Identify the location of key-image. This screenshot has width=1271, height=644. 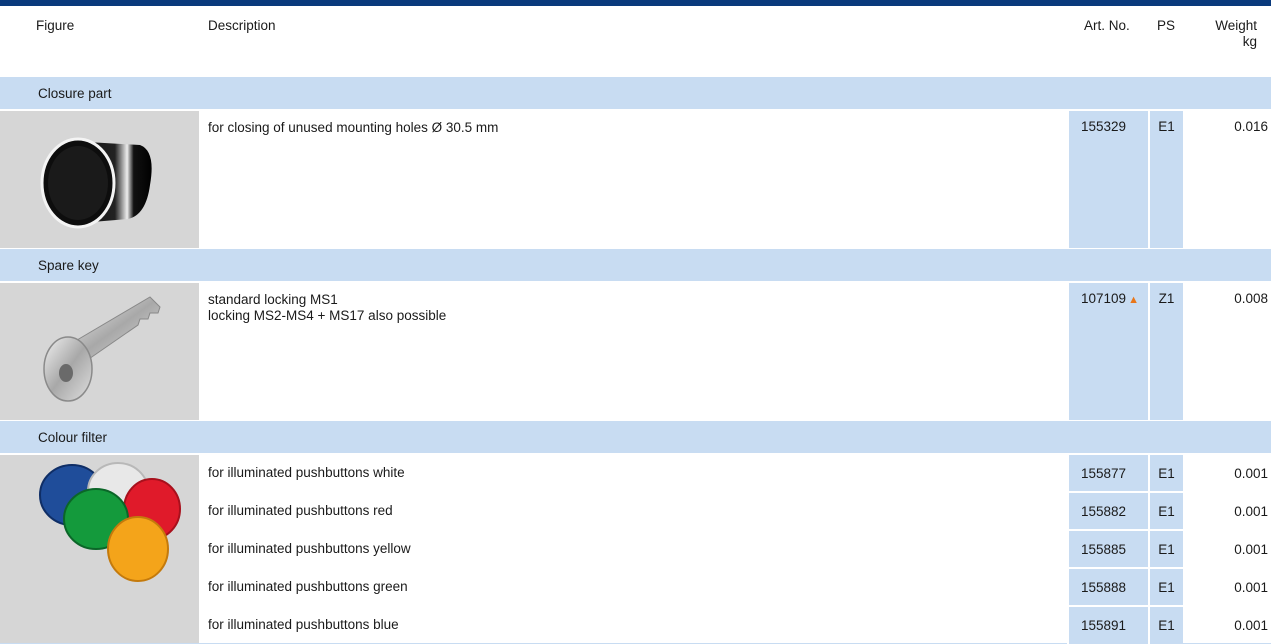
(102, 349).